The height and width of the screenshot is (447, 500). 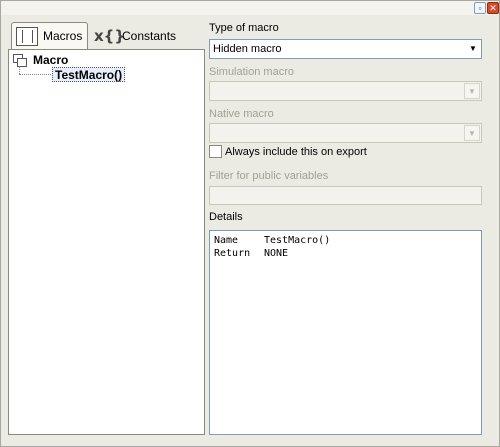 What do you see at coordinates (493, 8) in the screenshot?
I see `close-button: ✕` at bounding box center [493, 8].